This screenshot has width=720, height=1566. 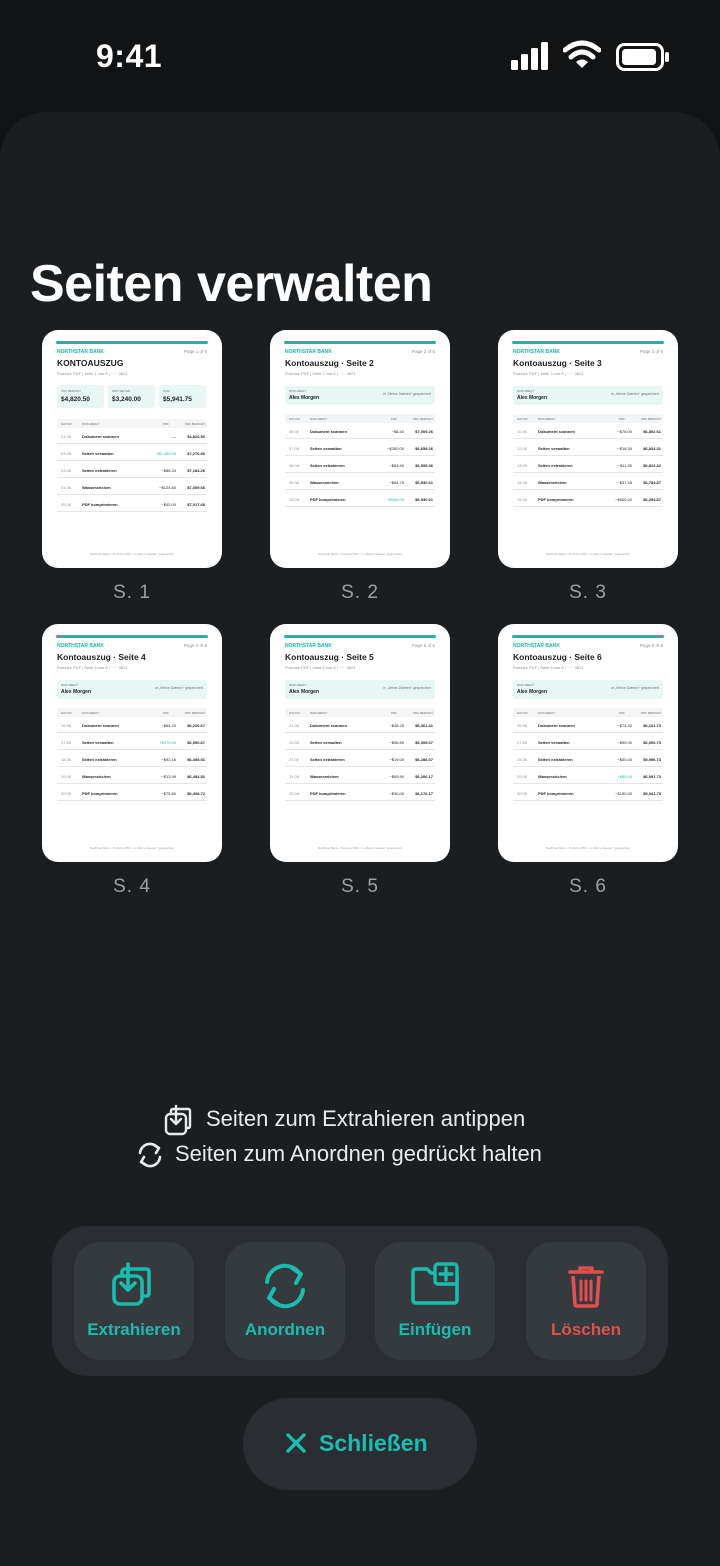 What do you see at coordinates (294, 448) in the screenshot?
I see `row-date: 07.06` at bounding box center [294, 448].